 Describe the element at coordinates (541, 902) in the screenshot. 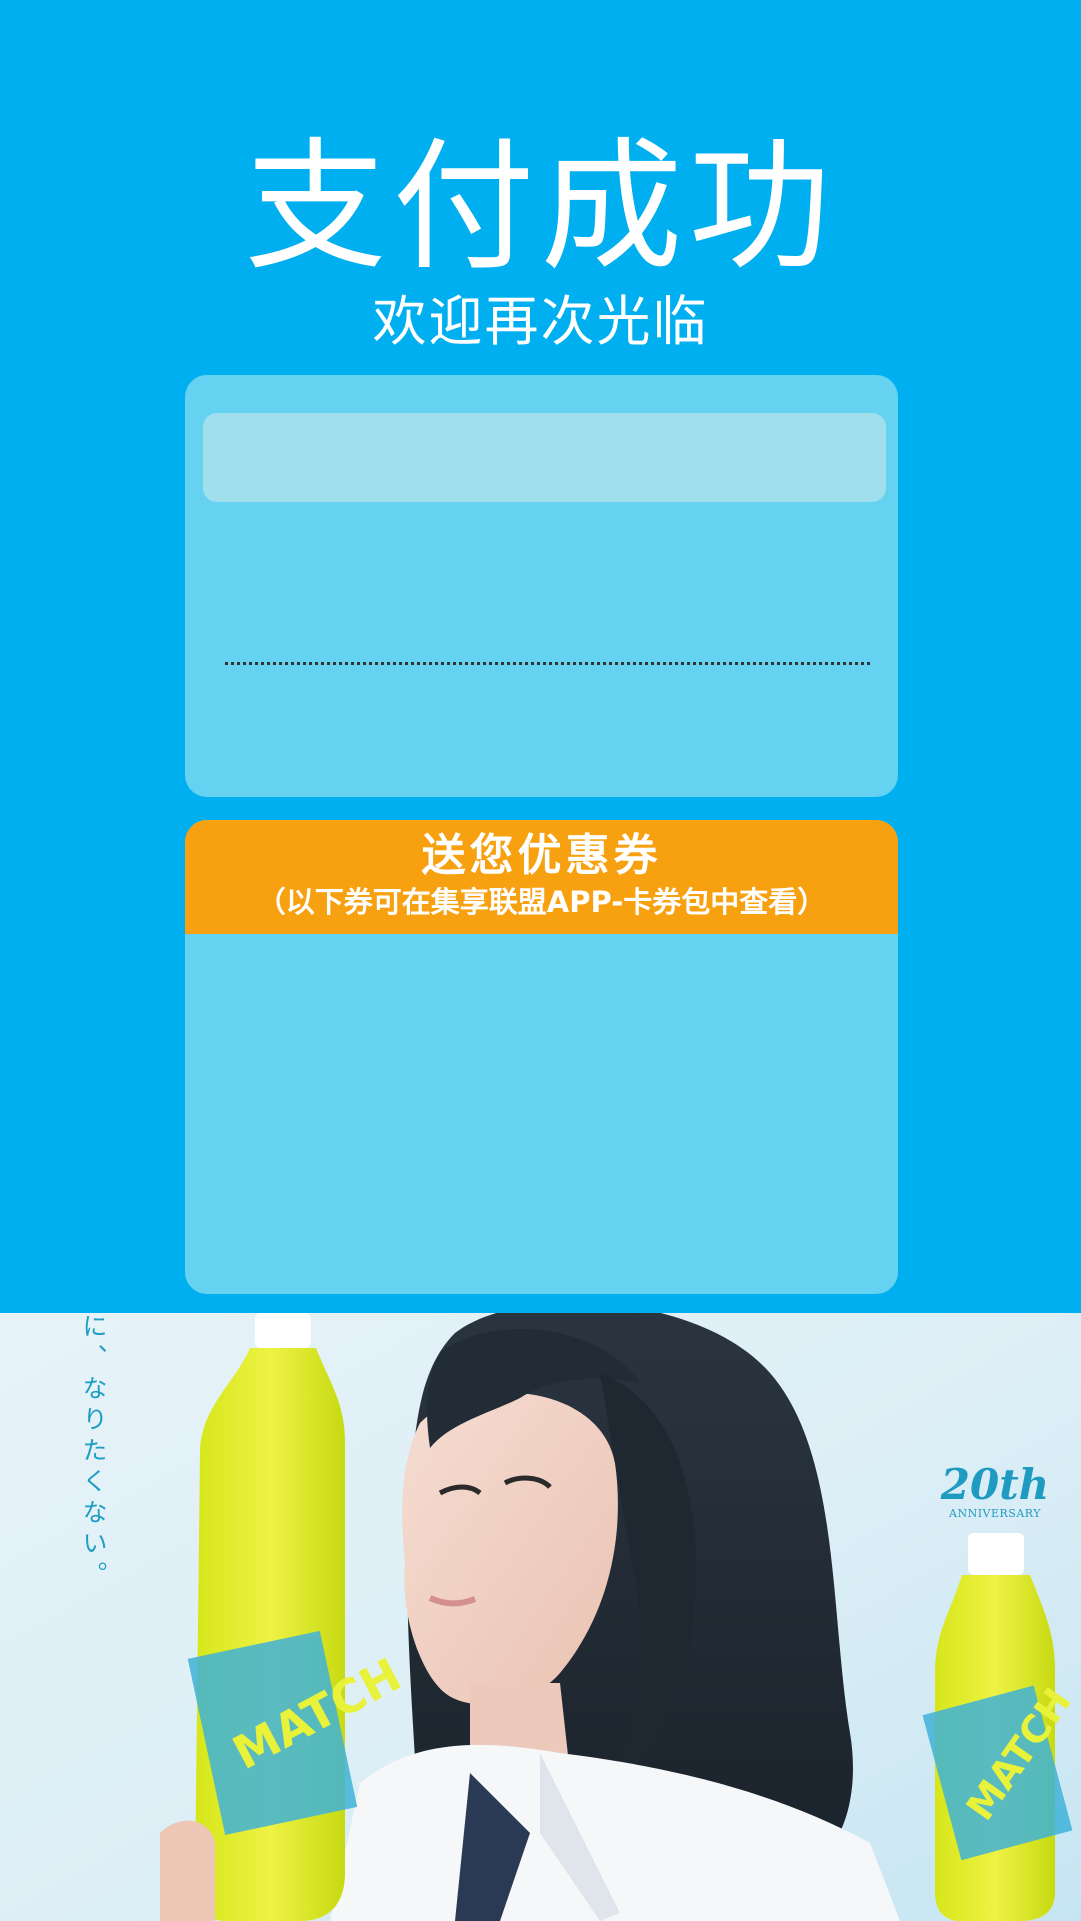

I see `coupon-note: （以下券可在集享联盟APP-卡券包中查看）` at that location.